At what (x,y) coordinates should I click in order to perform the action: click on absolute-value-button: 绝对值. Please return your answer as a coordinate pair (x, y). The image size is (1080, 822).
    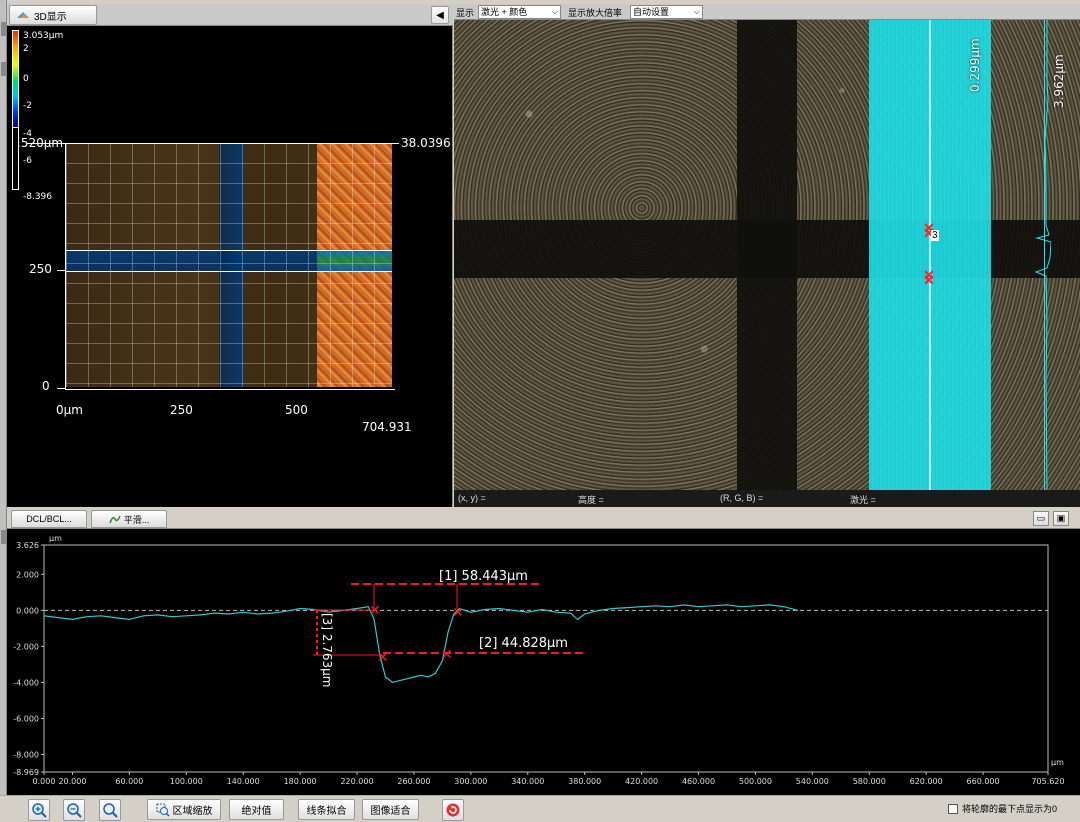
    Looking at the image, I should click on (256, 809).